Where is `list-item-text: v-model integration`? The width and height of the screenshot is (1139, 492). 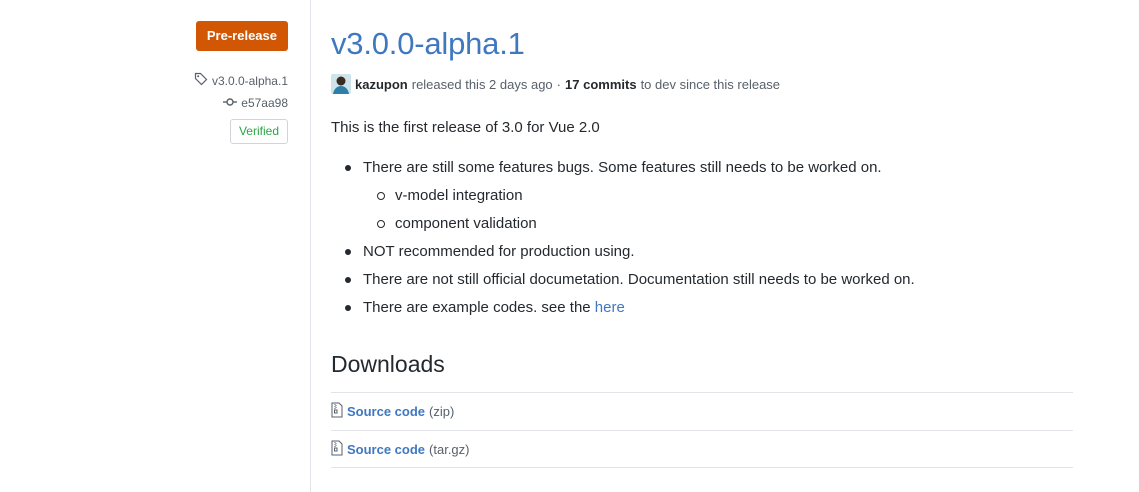
list-item-text: v-model integration is located at coordinates (459, 195).